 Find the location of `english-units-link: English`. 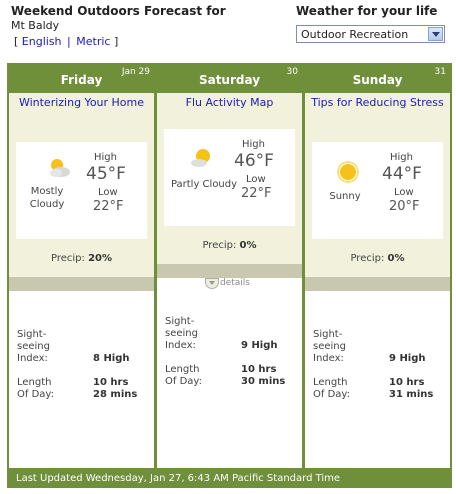

english-units-link: English is located at coordinates (42, 41).